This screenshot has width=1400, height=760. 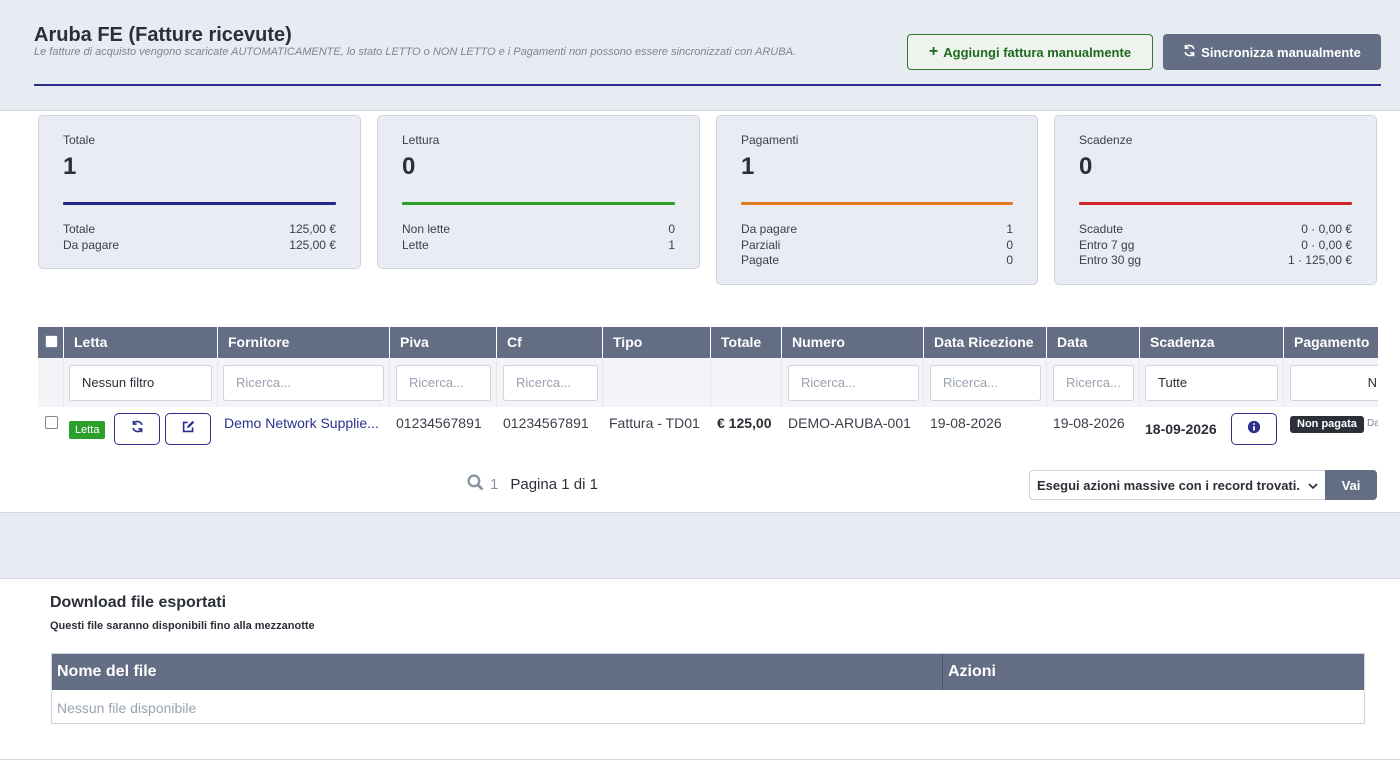 I want to click on card-row-label: Non lette, so click(x=426, y=229).